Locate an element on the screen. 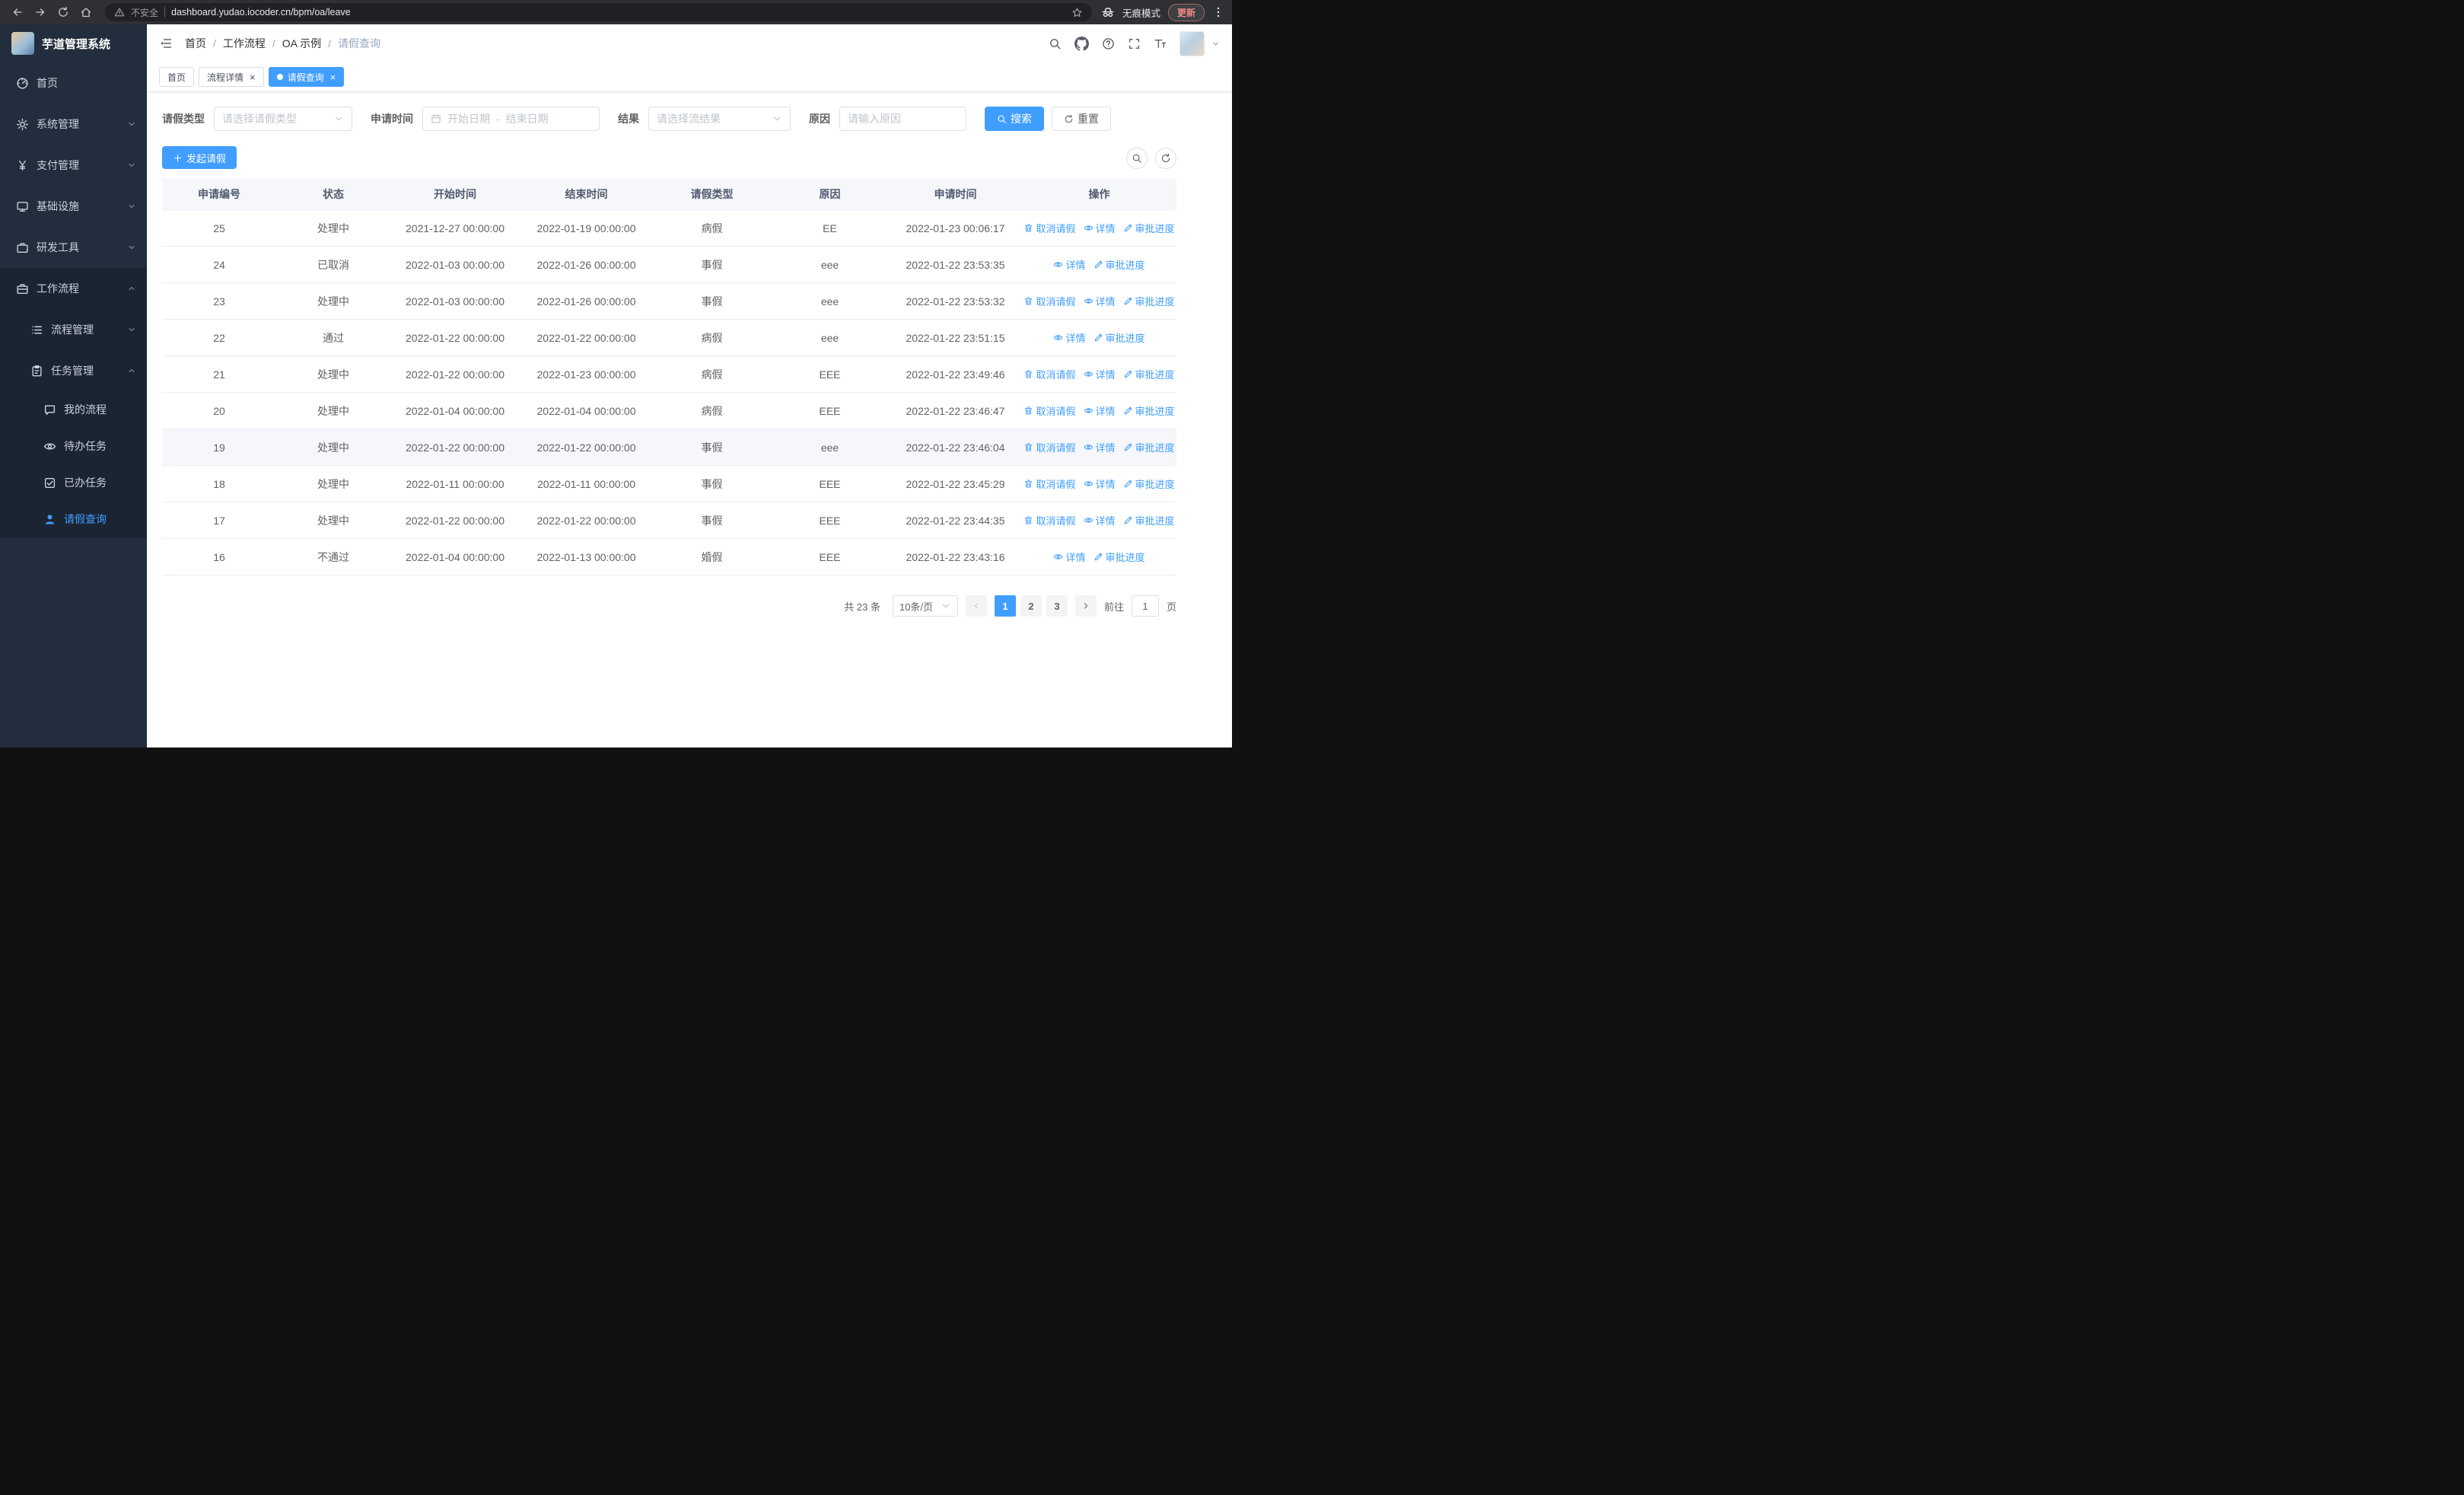 This screenshot has height=1495, width=2464. trash-icon is located at coordinates (1028, 484).